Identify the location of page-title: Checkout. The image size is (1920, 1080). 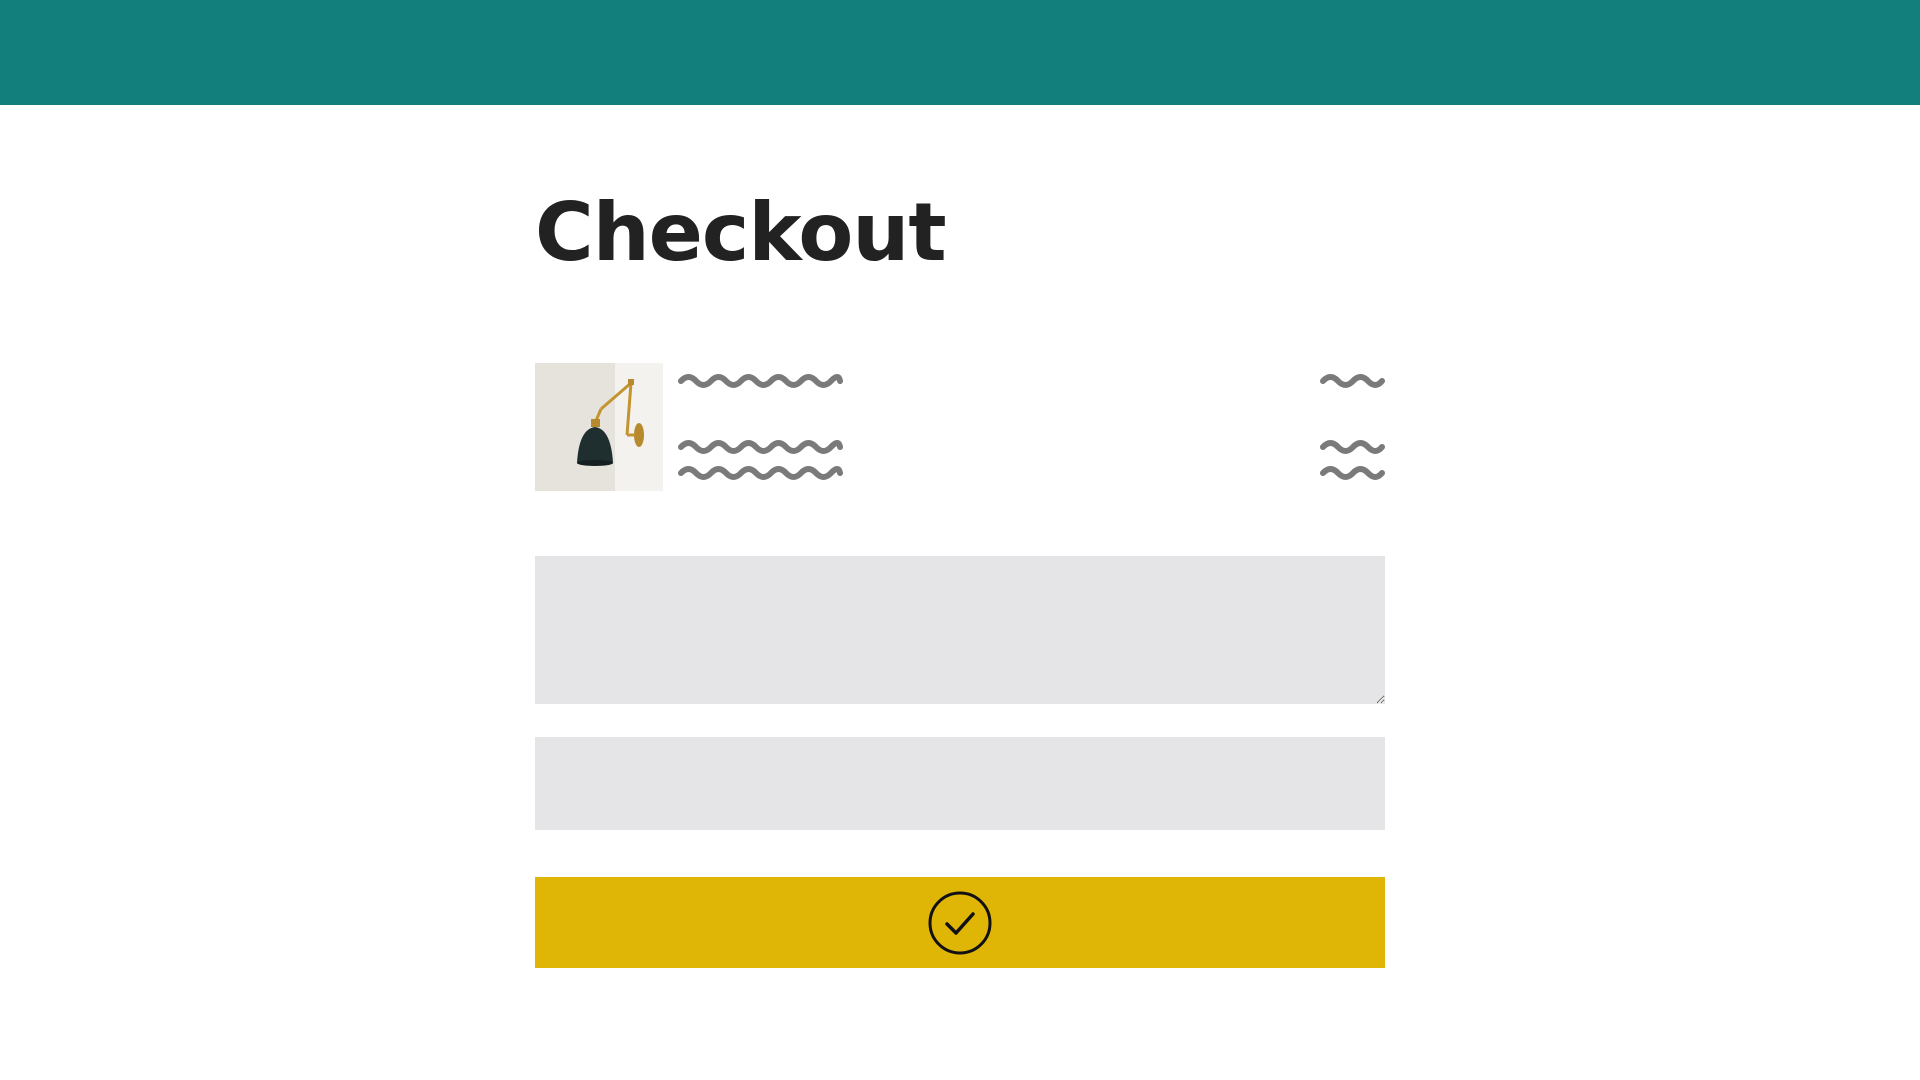
(741, 232).